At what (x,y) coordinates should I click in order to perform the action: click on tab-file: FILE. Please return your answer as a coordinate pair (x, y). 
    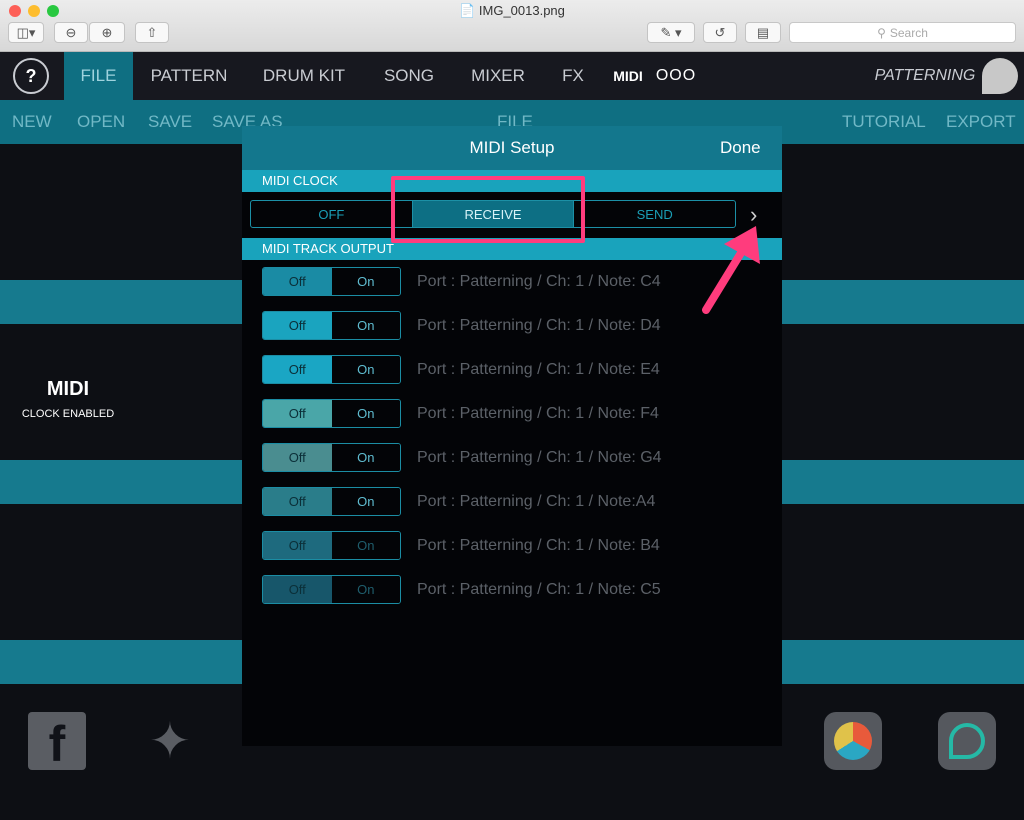
    Looking at the image, I should click on (98, 76).